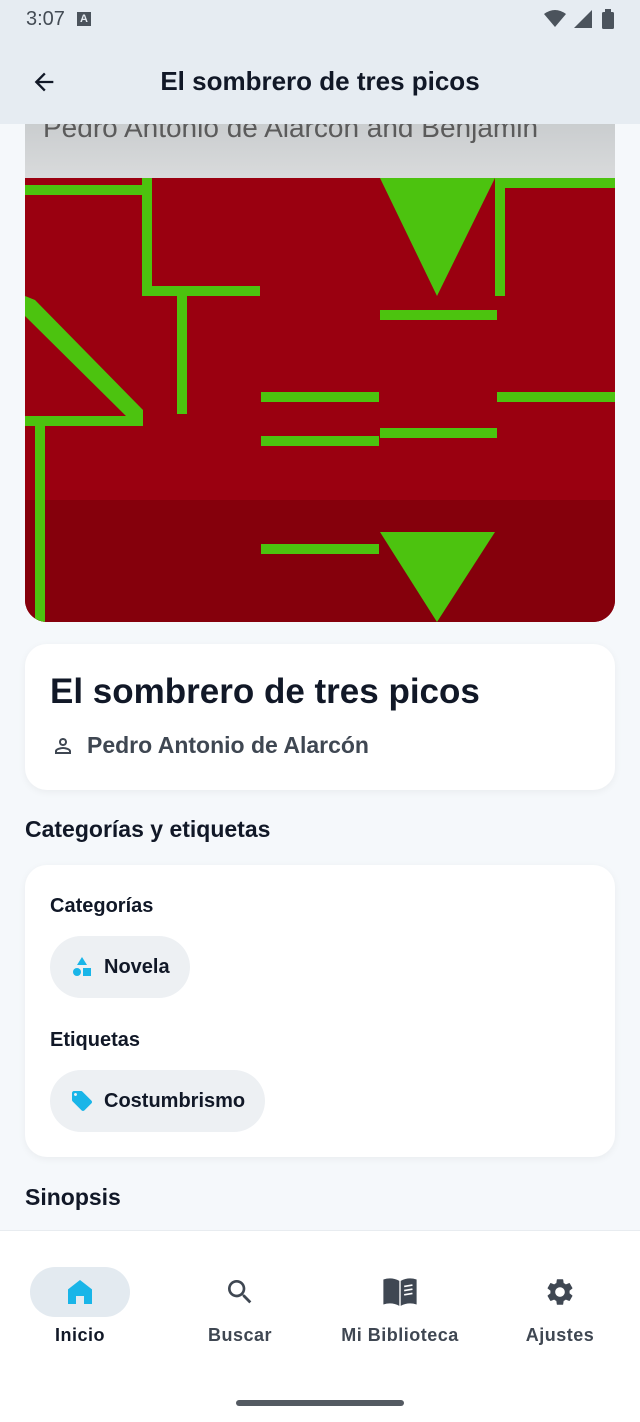  Describe the element at coordinates (83, 19) in the screenshot. I see `notification-icon: A` at that location.